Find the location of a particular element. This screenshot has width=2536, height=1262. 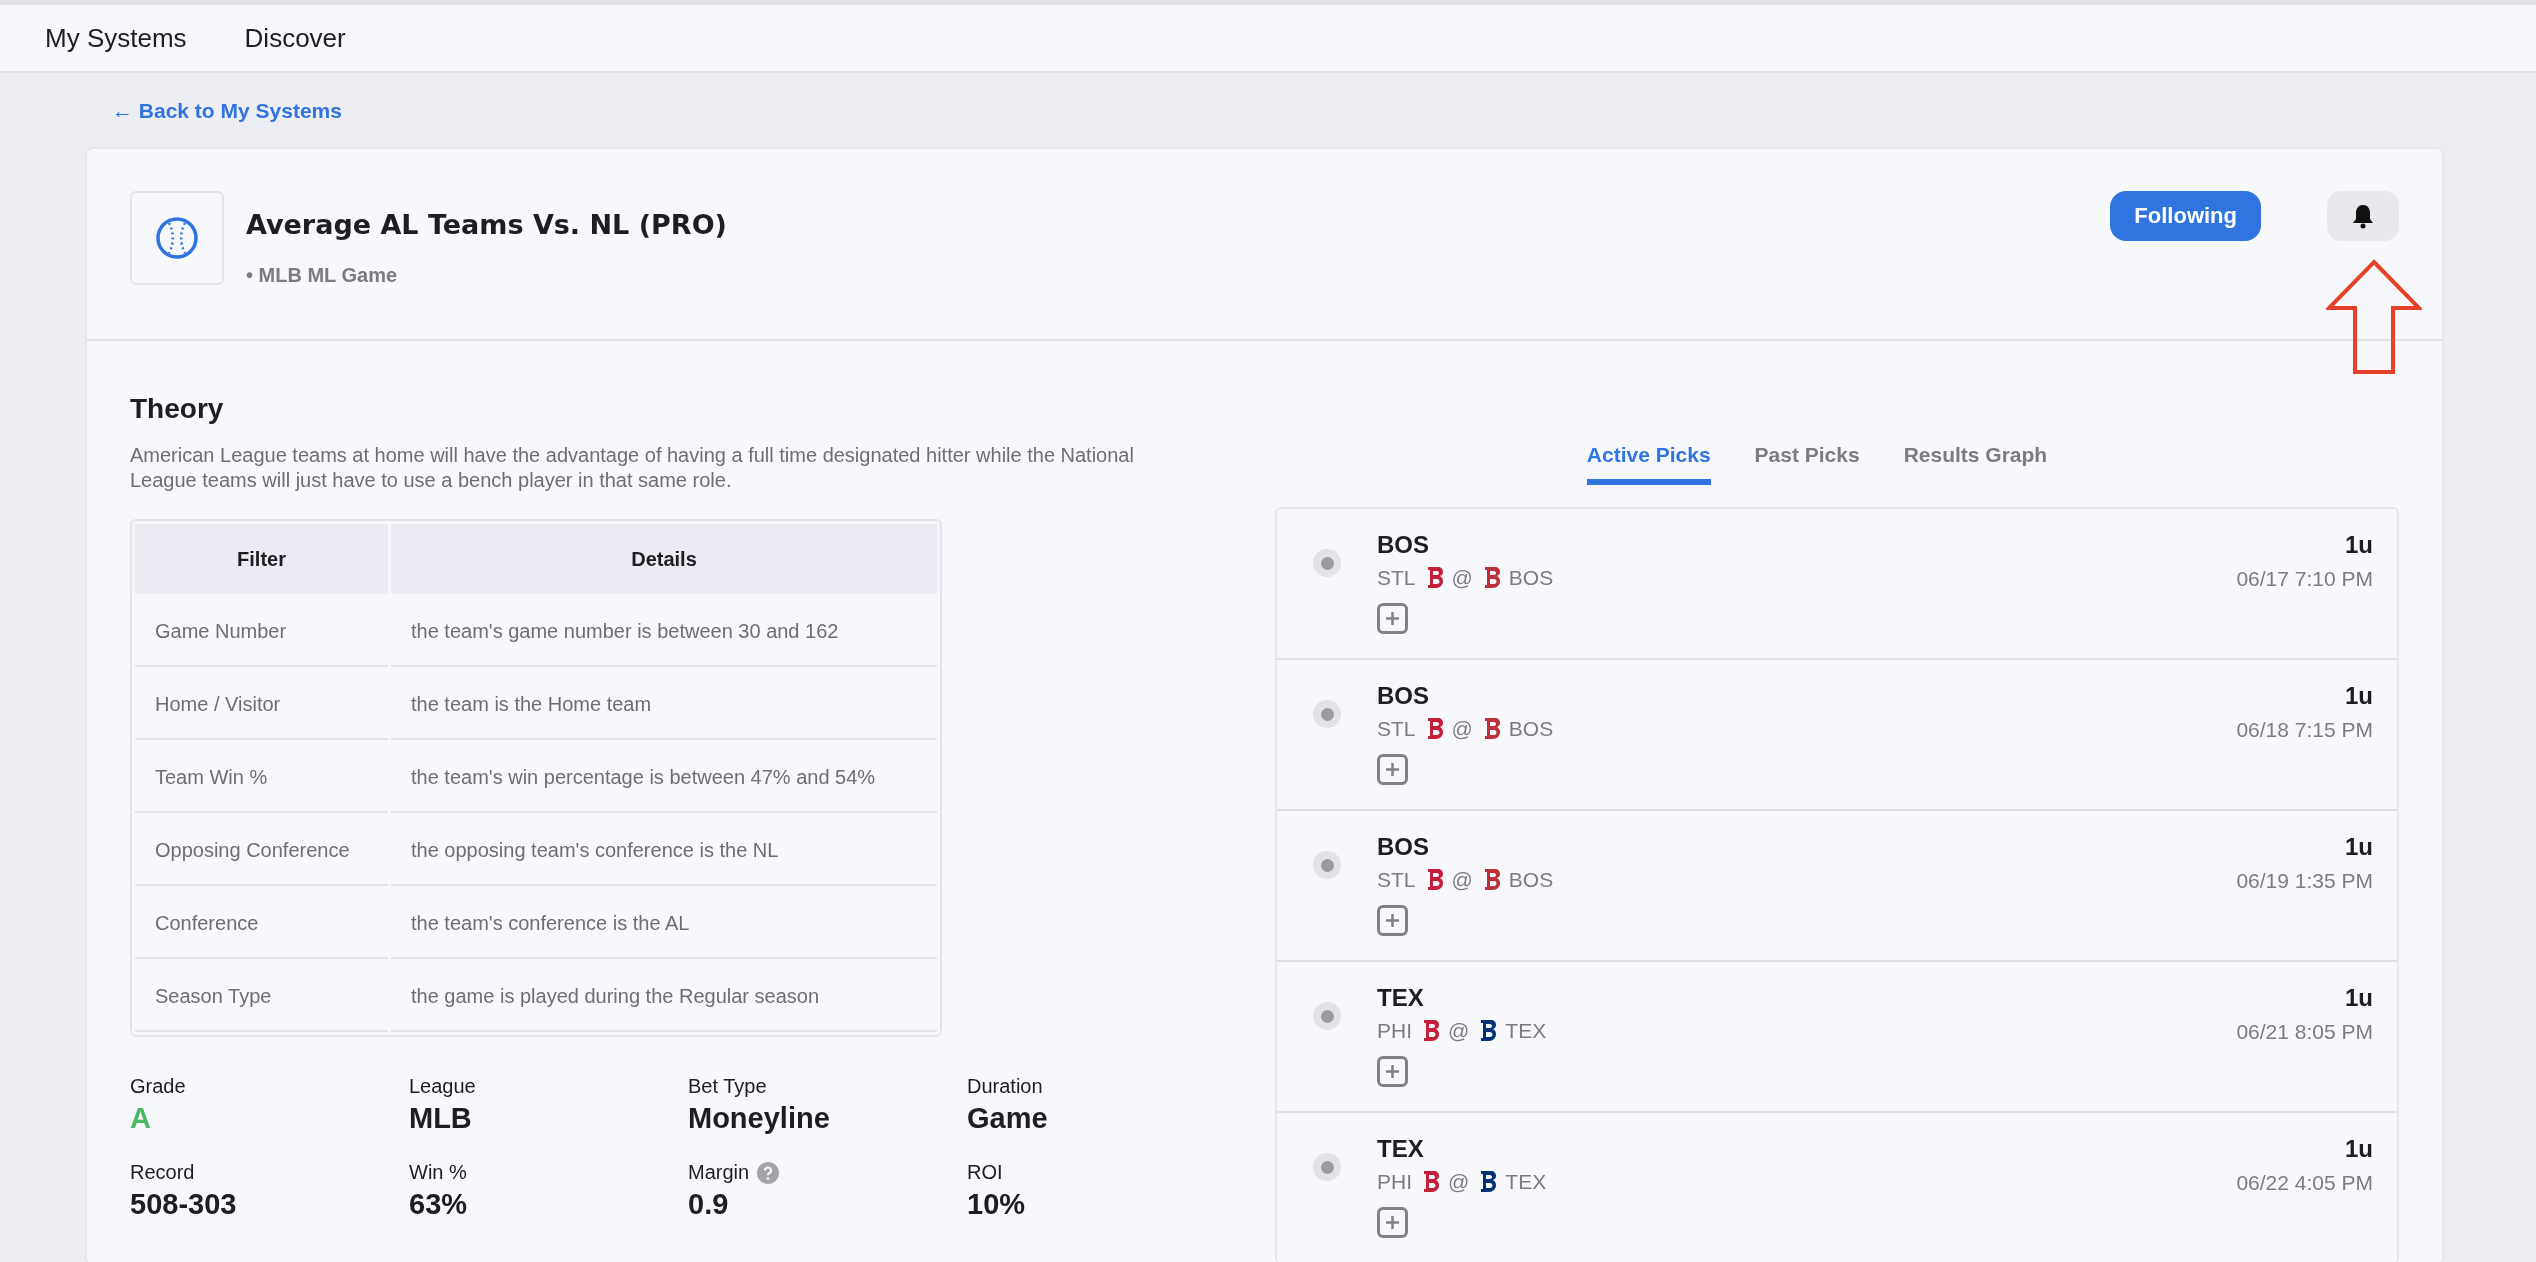

pick-time: 06/19 1:35 PM is located at coordinates (2304, 881).